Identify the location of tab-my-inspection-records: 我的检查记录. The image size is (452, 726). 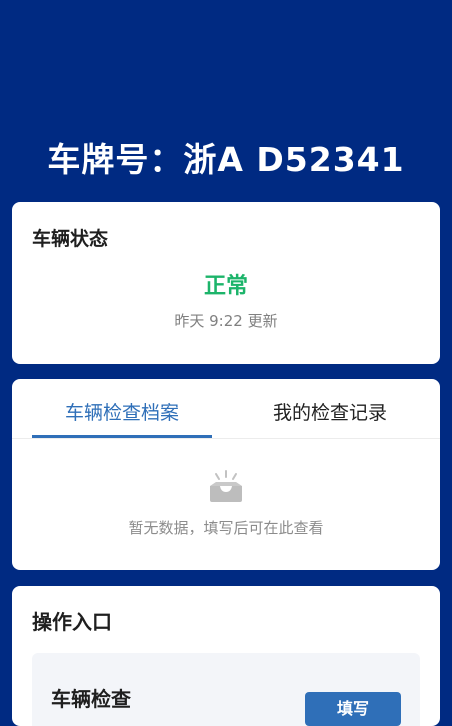
(330, 413).